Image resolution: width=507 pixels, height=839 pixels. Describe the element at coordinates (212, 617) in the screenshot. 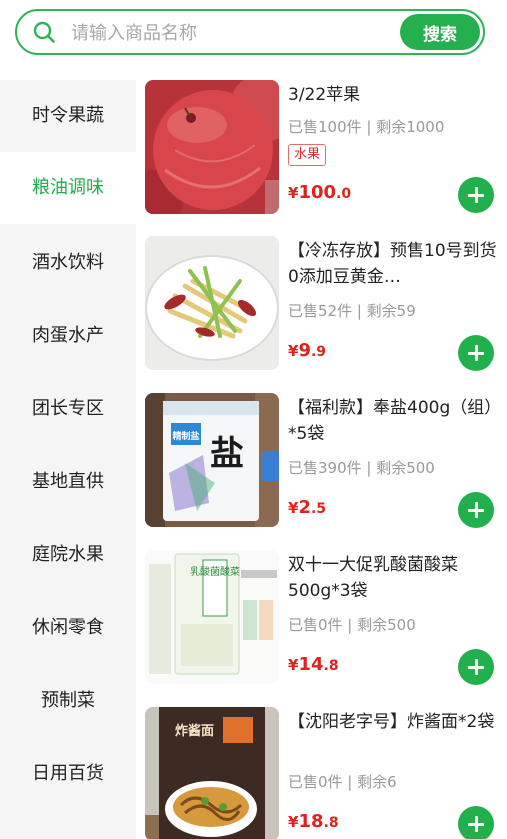

I see `product-image-sauerkraut: 乳酸菌酸菜` at that location.